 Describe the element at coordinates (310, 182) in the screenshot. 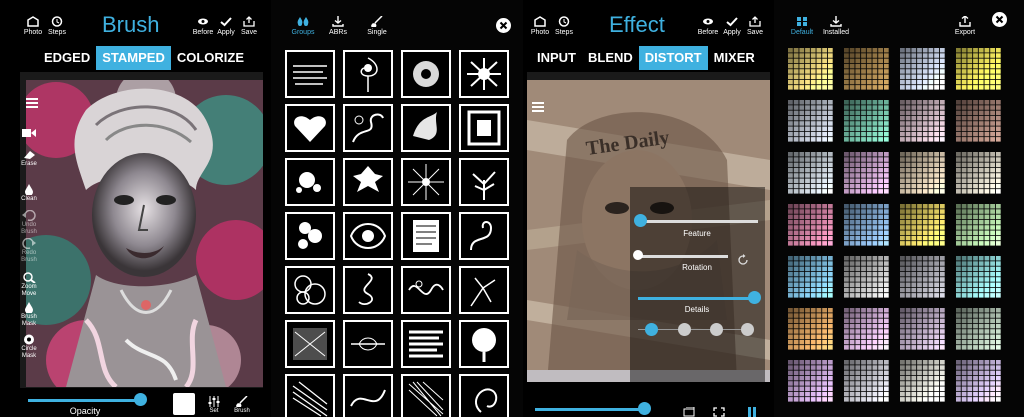

I see `splash-brush-thumbnail` at that location.